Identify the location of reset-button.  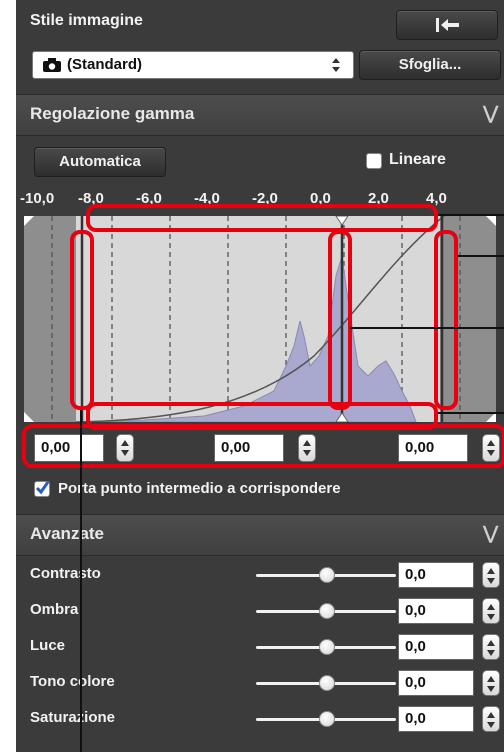
(447, 25).